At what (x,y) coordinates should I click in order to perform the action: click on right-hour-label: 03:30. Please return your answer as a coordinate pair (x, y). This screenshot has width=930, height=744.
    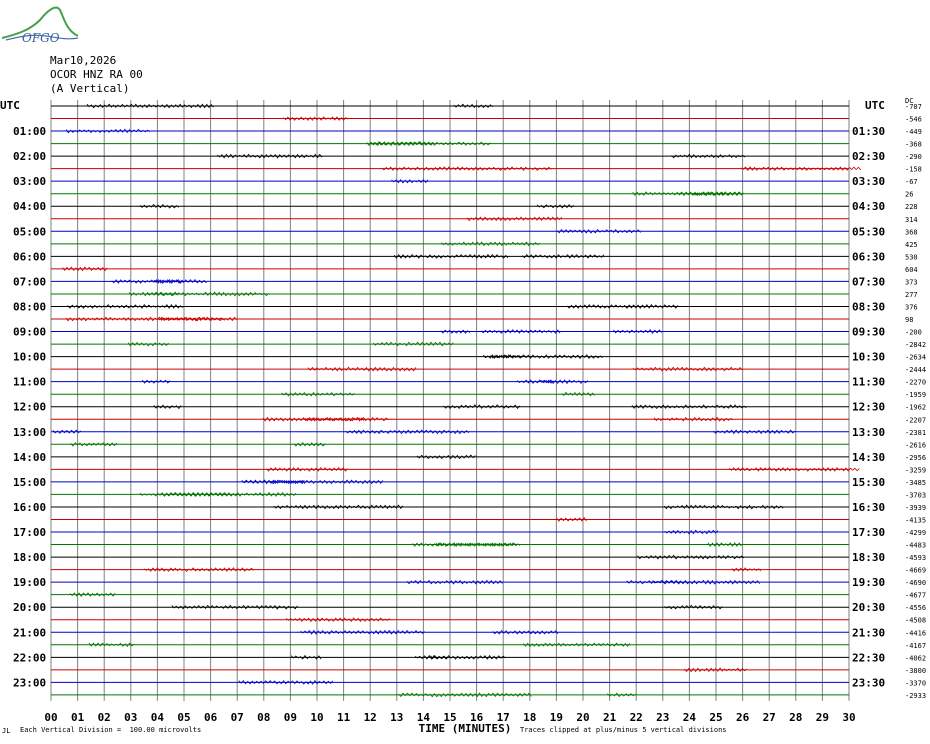
    Looking at the image, I should click on (868, 181).